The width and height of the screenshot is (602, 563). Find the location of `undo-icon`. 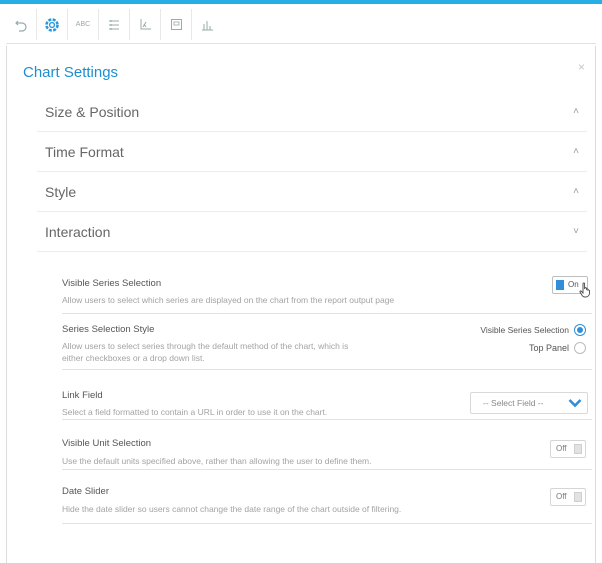

undo-icon is located at coordinates (21, 25).